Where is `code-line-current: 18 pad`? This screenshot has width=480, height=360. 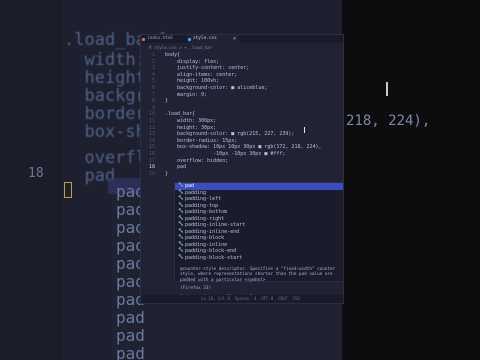 code-line-current: 18 pad is located at coordinates (242, 167).